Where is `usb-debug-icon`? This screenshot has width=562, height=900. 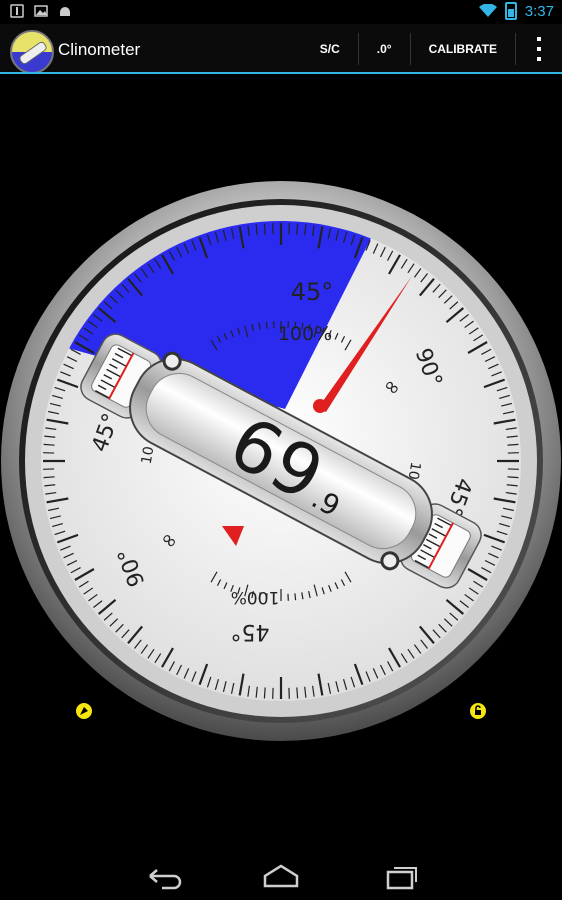
usb-debug-icon is located at coordinates (17, 11).